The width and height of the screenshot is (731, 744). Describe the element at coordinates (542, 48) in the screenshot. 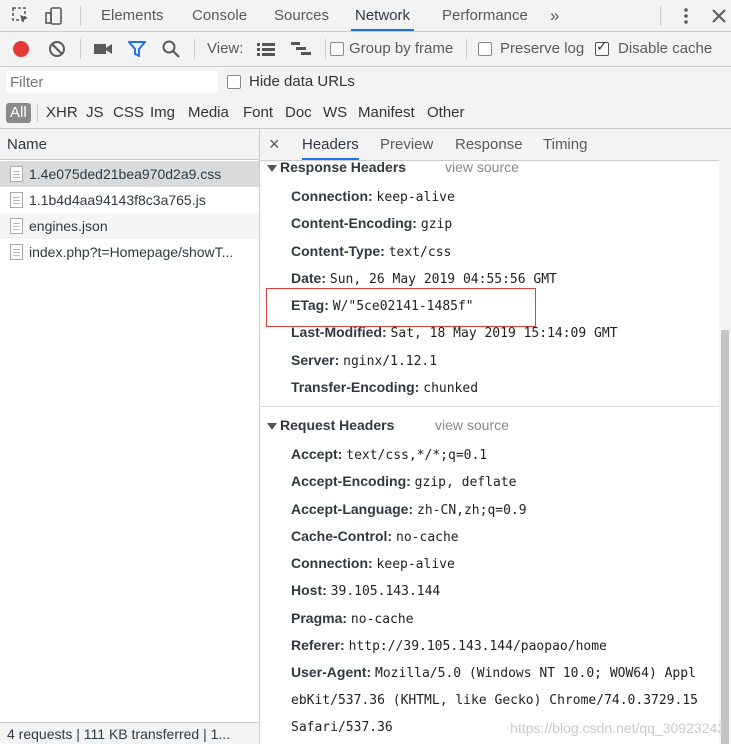

I see `preserve-log-label: Preserve log` at that location.